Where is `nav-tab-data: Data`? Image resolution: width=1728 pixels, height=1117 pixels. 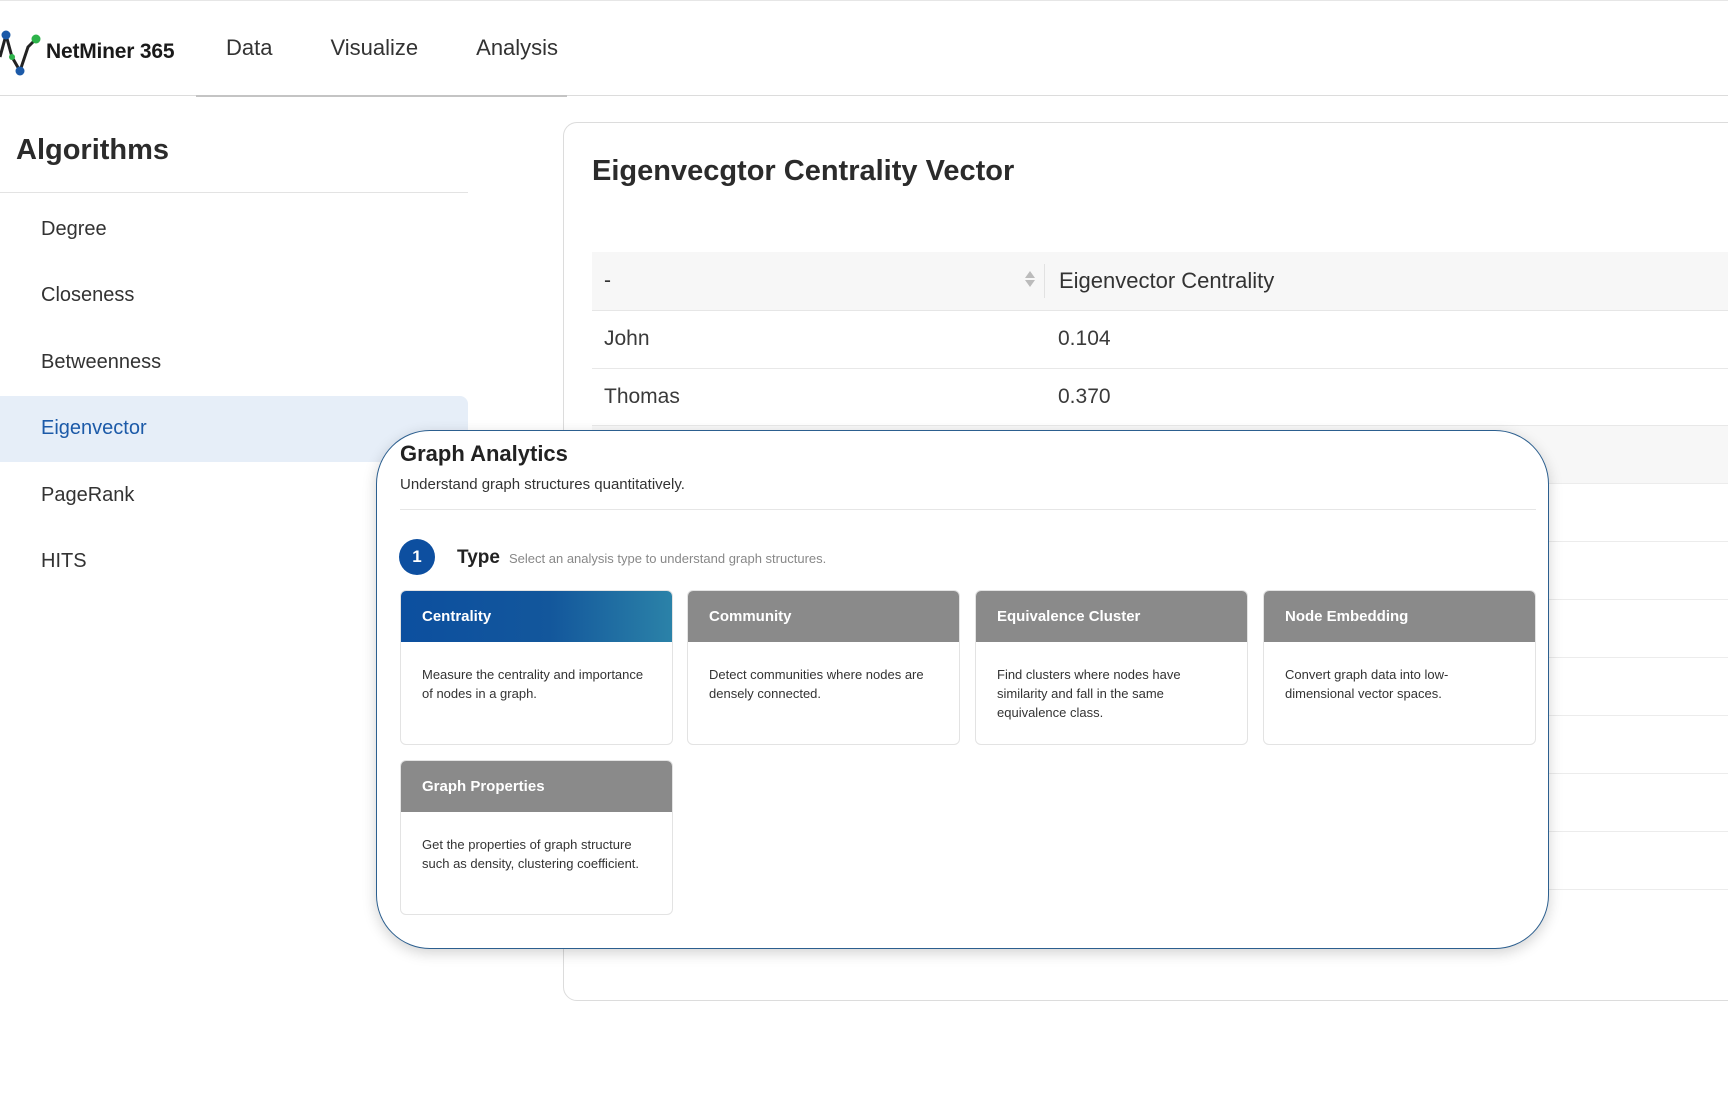 nav-tab-data: Data is located at coordinates (249, 48).